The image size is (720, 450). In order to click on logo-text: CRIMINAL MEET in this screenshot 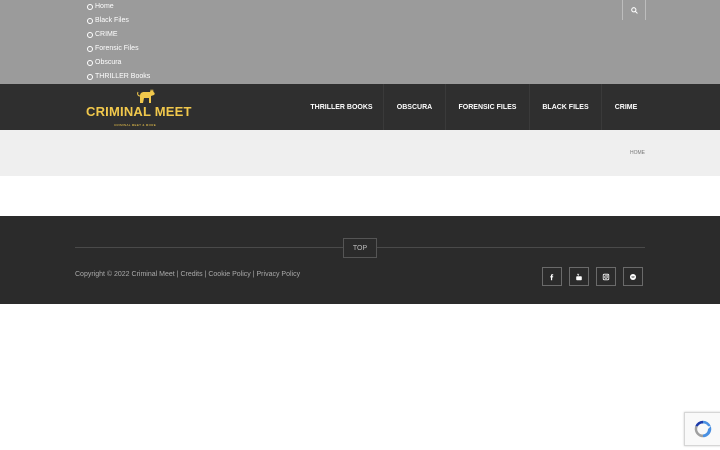, I will do `click(139, 111)`.